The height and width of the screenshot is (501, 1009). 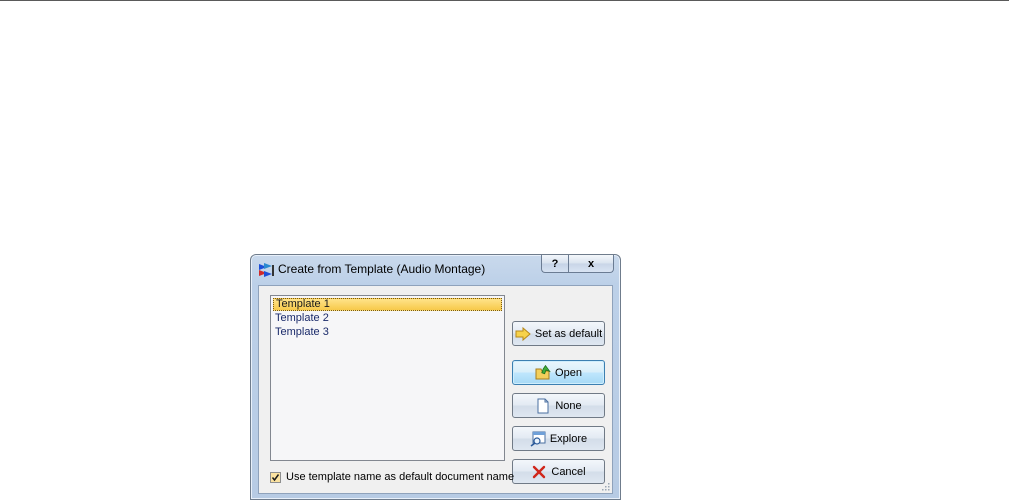 I want to click on dialog-title: Create from Template (Audio Montage), so click(x=382, y=269).